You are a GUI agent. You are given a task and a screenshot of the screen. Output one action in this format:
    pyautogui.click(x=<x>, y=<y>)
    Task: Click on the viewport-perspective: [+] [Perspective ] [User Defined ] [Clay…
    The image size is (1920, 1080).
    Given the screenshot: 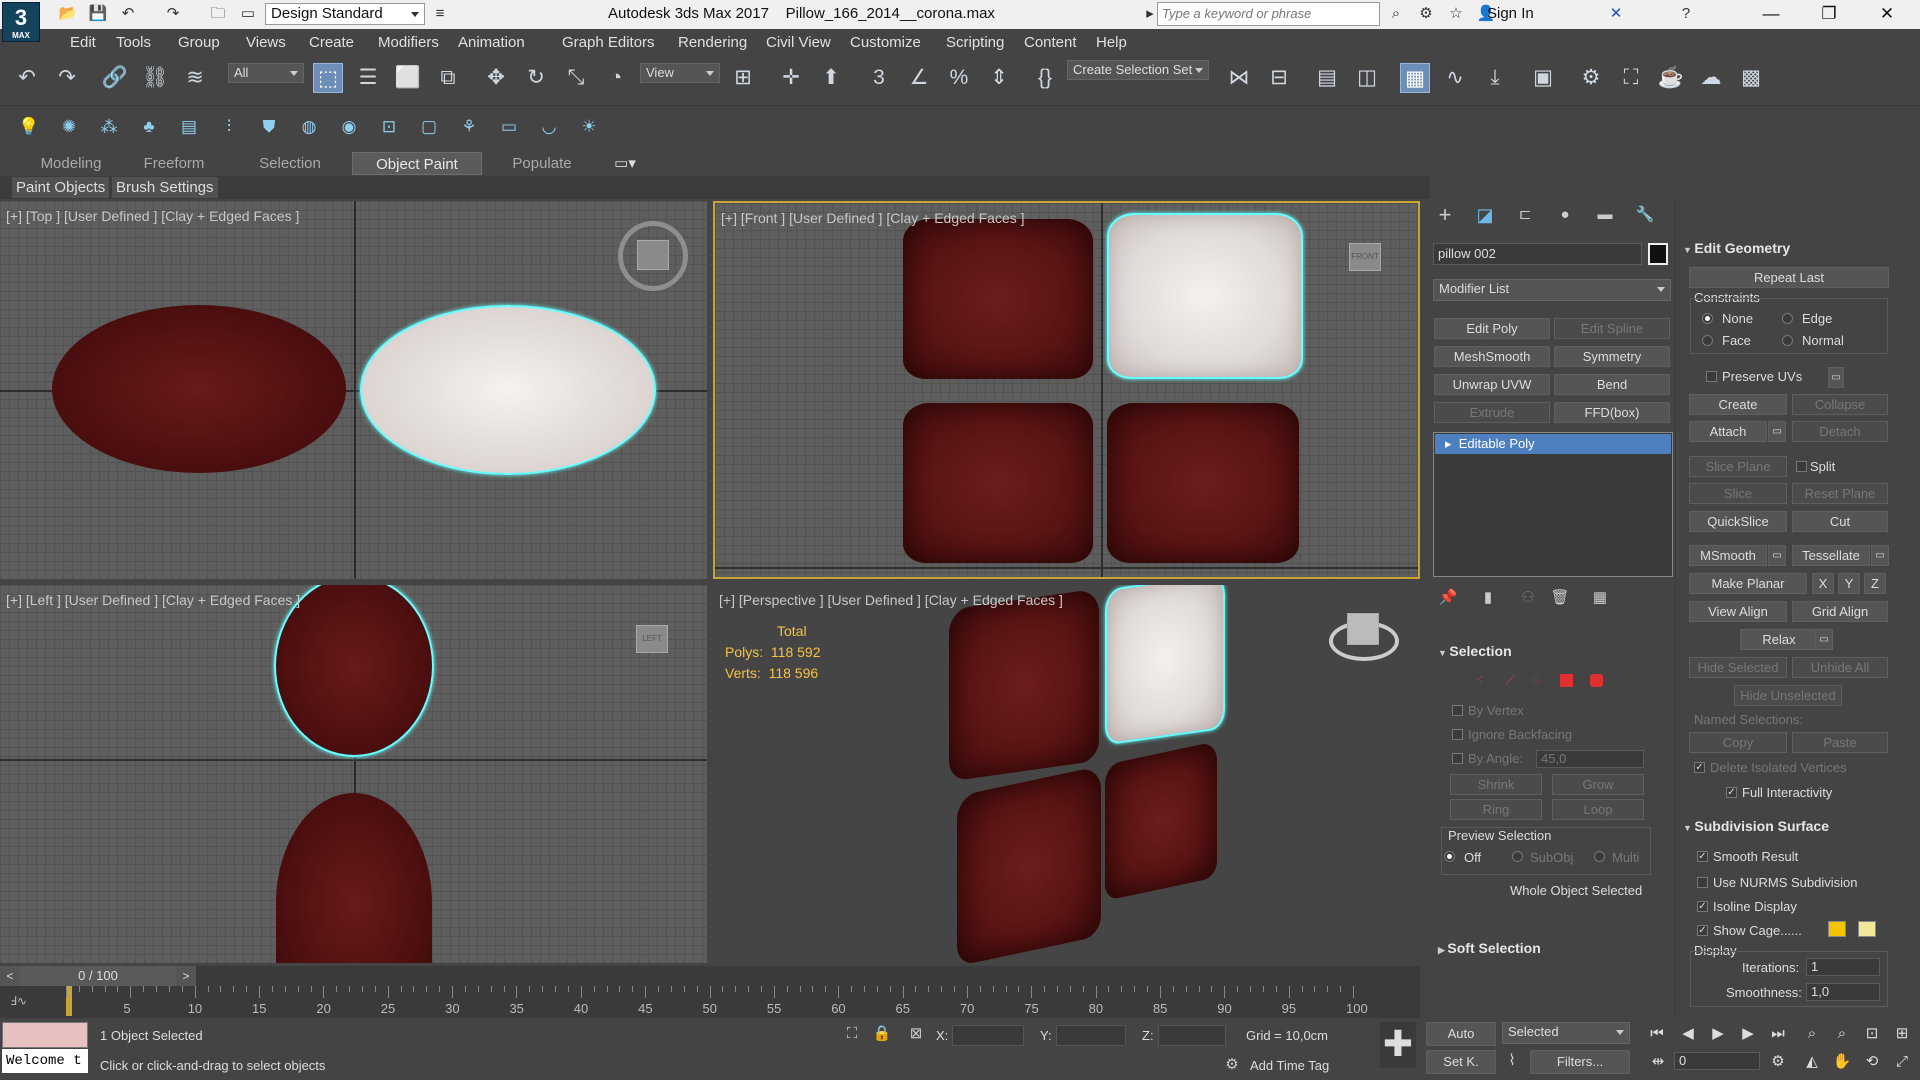 What is the action you would take?
    pyautogui.click(x=1066, y=774)
    